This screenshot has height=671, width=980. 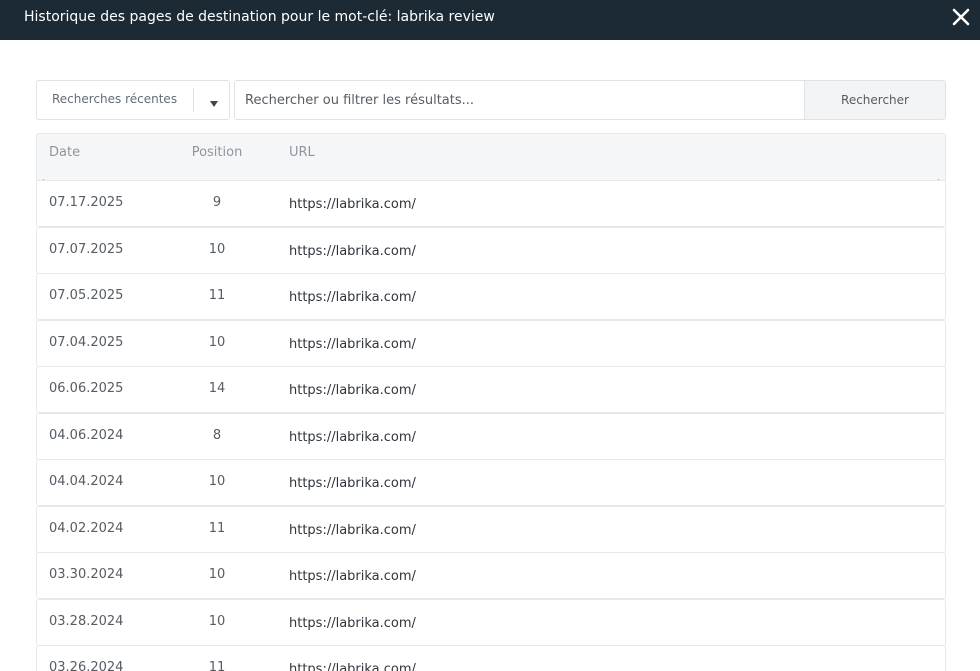 I want to click on date-cell: 07.17.2025, so click(x=86, y=202).